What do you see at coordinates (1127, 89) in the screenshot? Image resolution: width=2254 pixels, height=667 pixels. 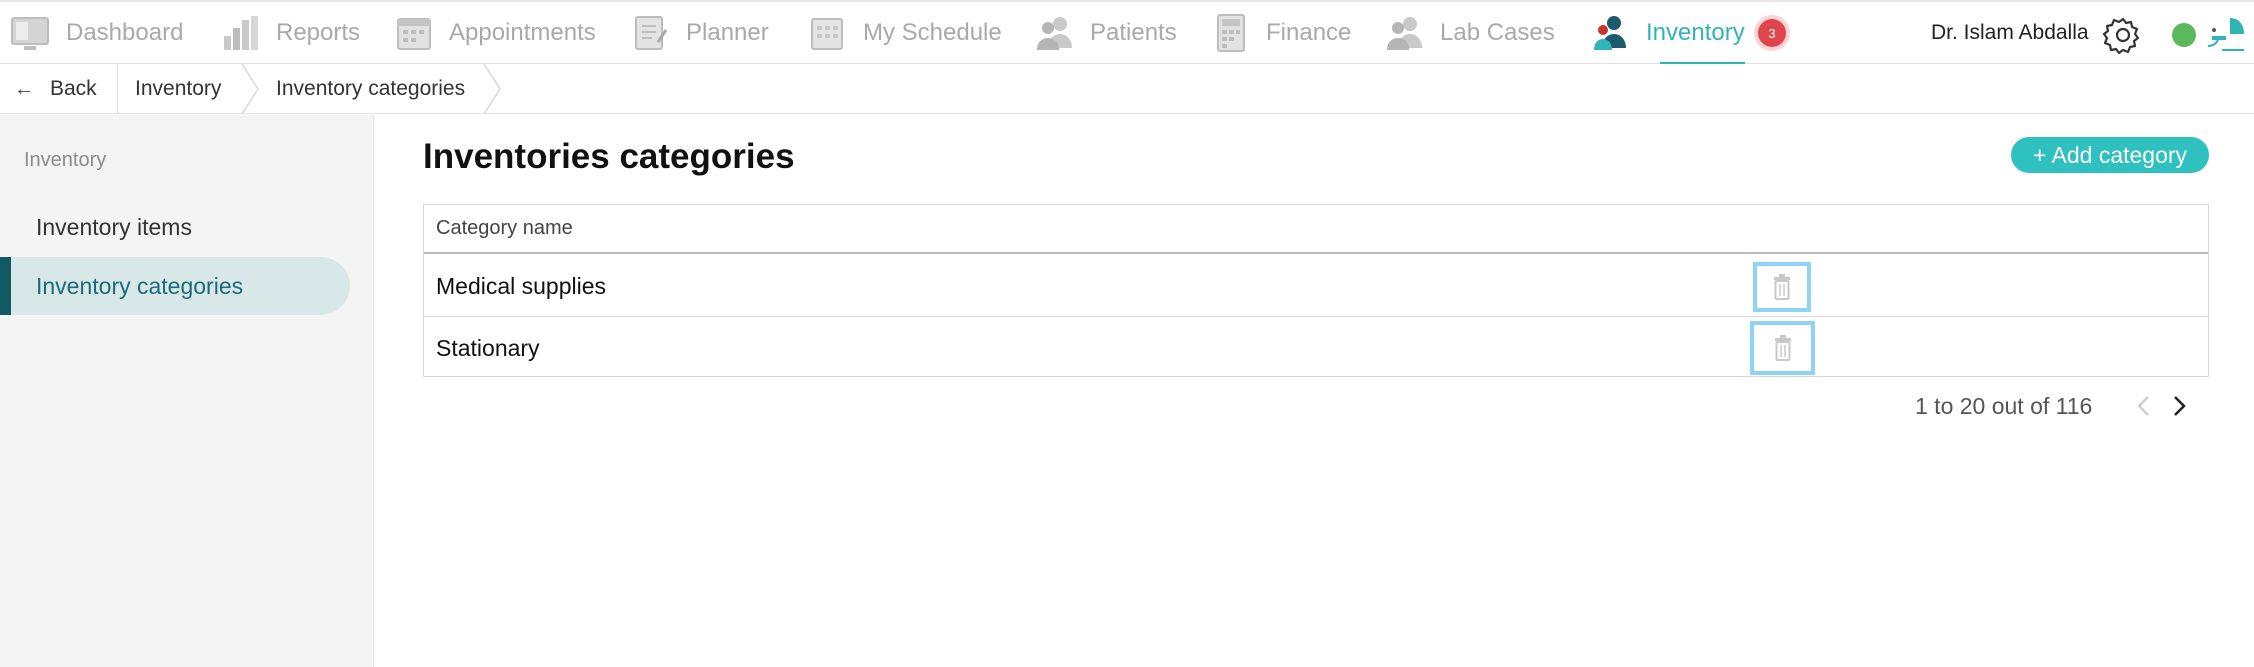 I see `breadcrumb: ← Back Inventory Inventory categories` at bounding box center [1127, 89].